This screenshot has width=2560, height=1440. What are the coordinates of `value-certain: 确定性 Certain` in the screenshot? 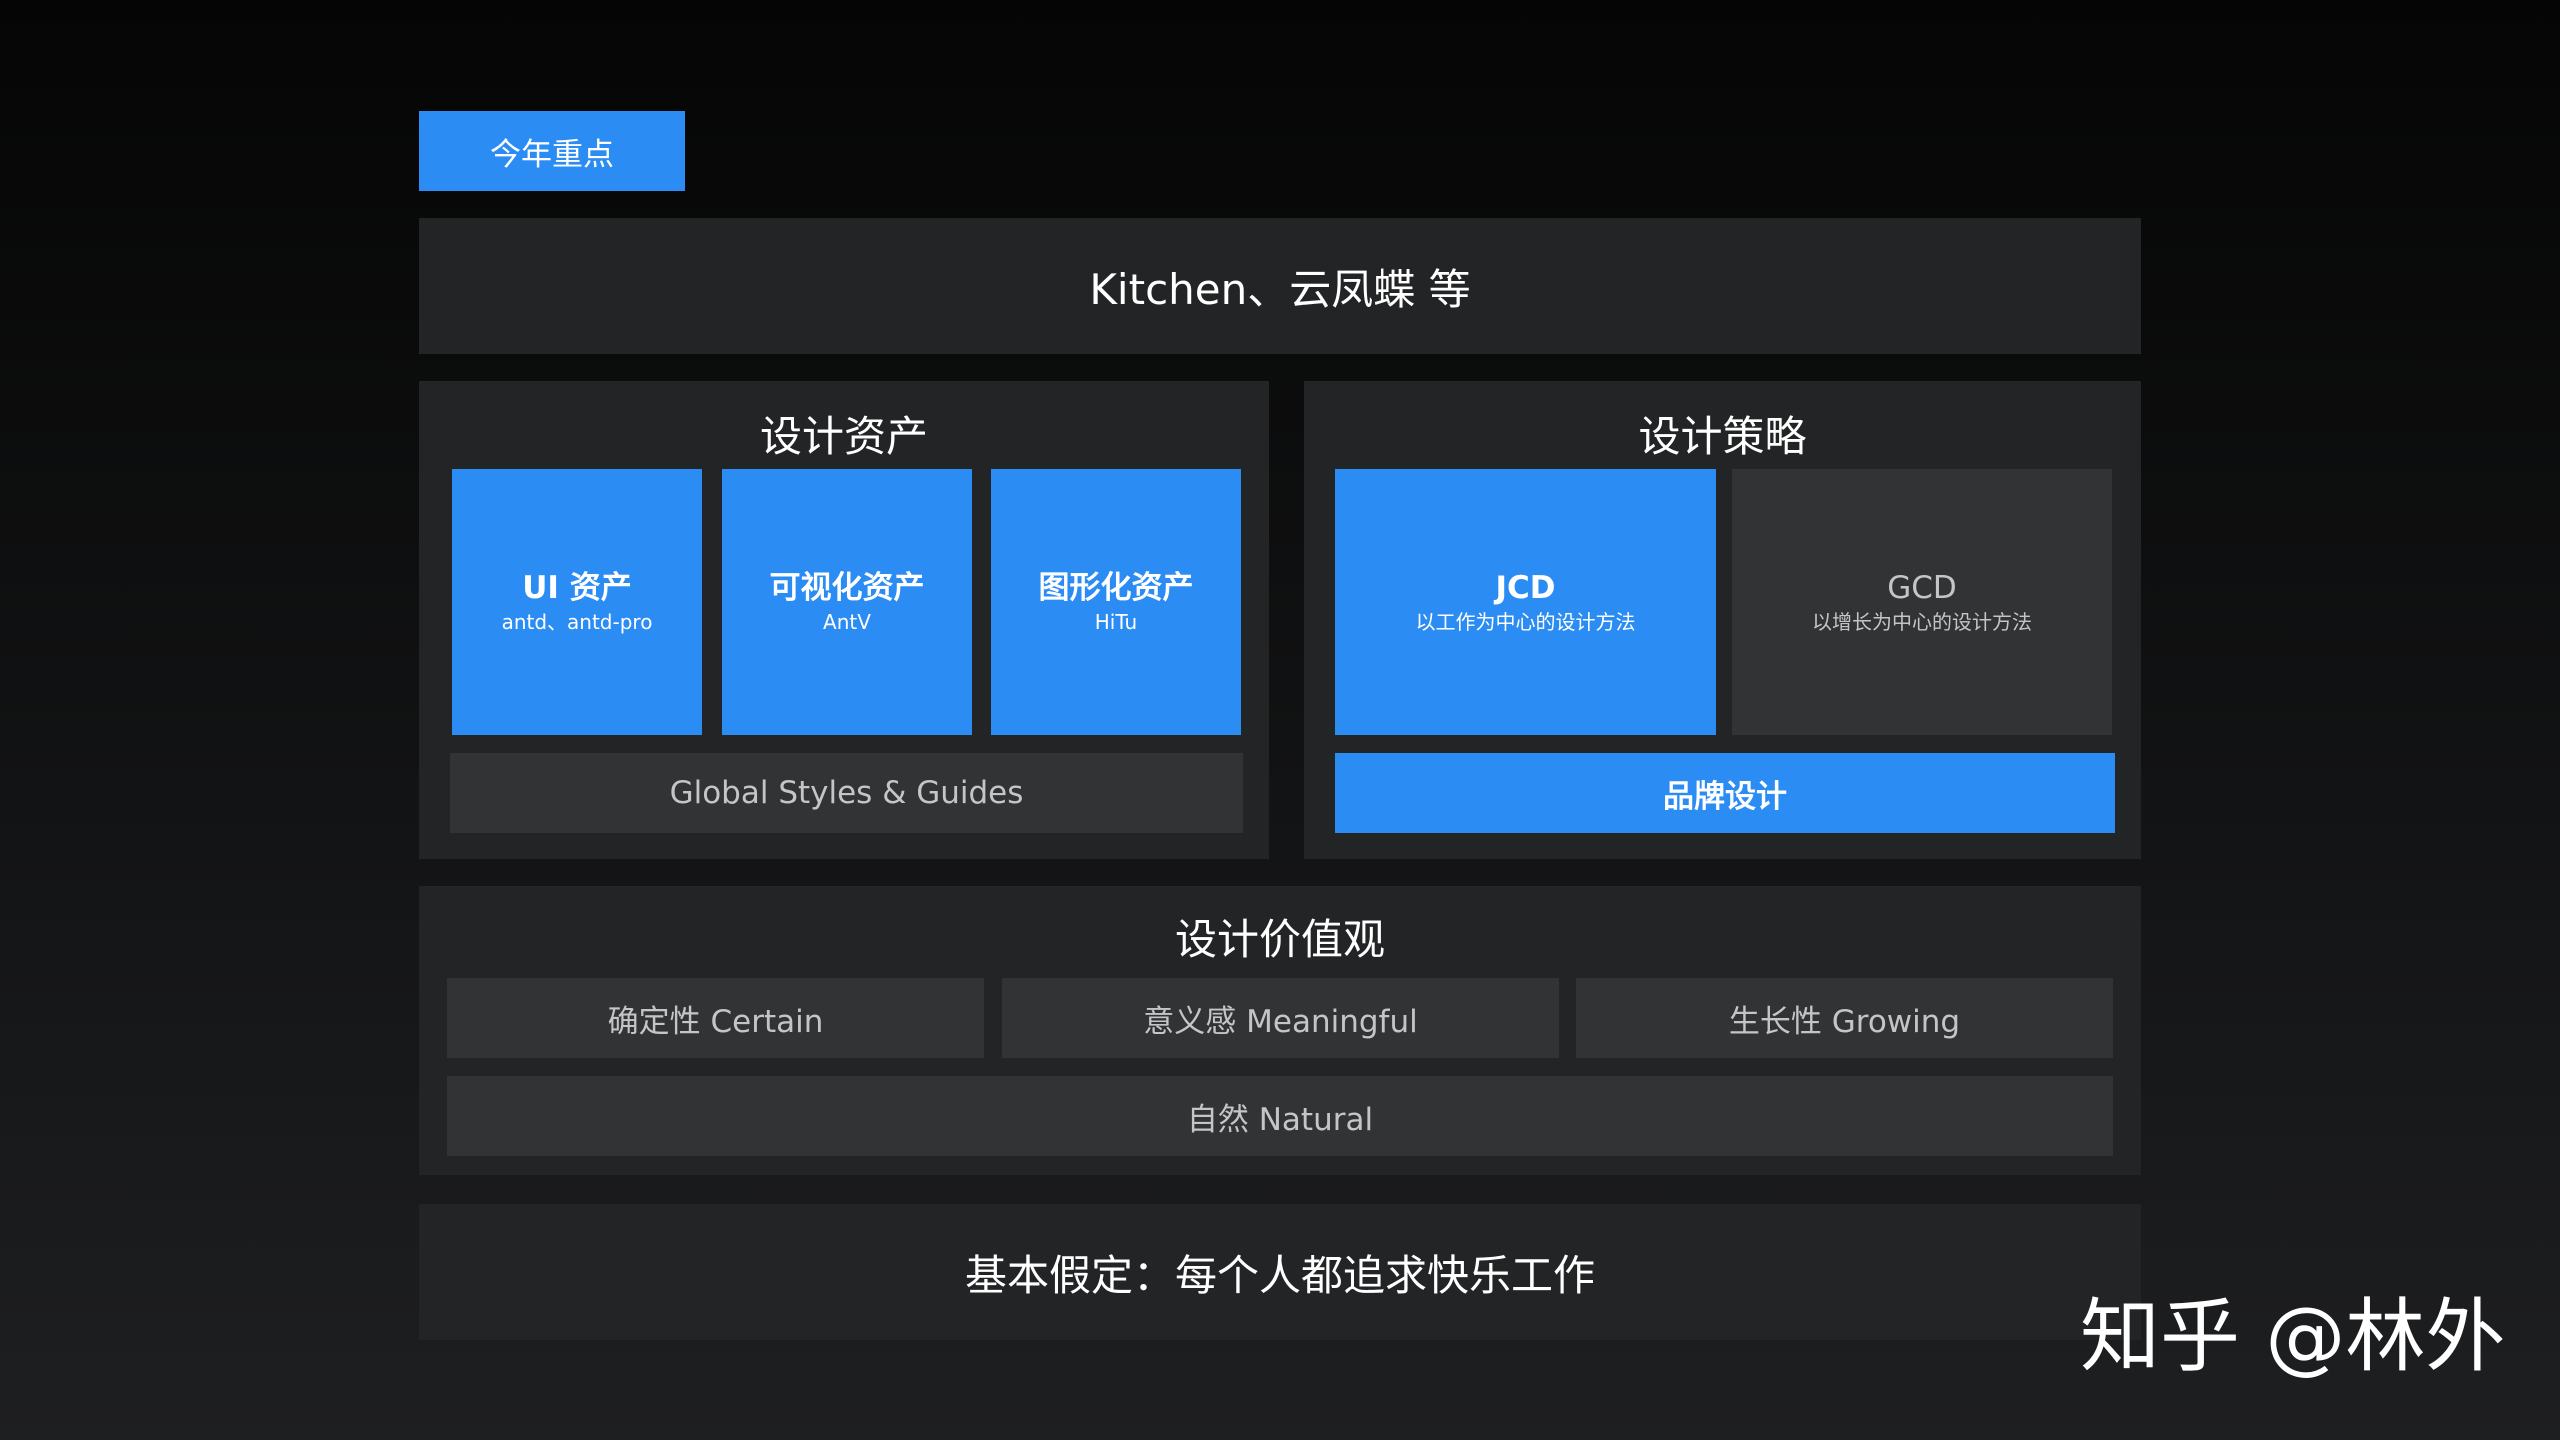 It's located at (715, 1018).